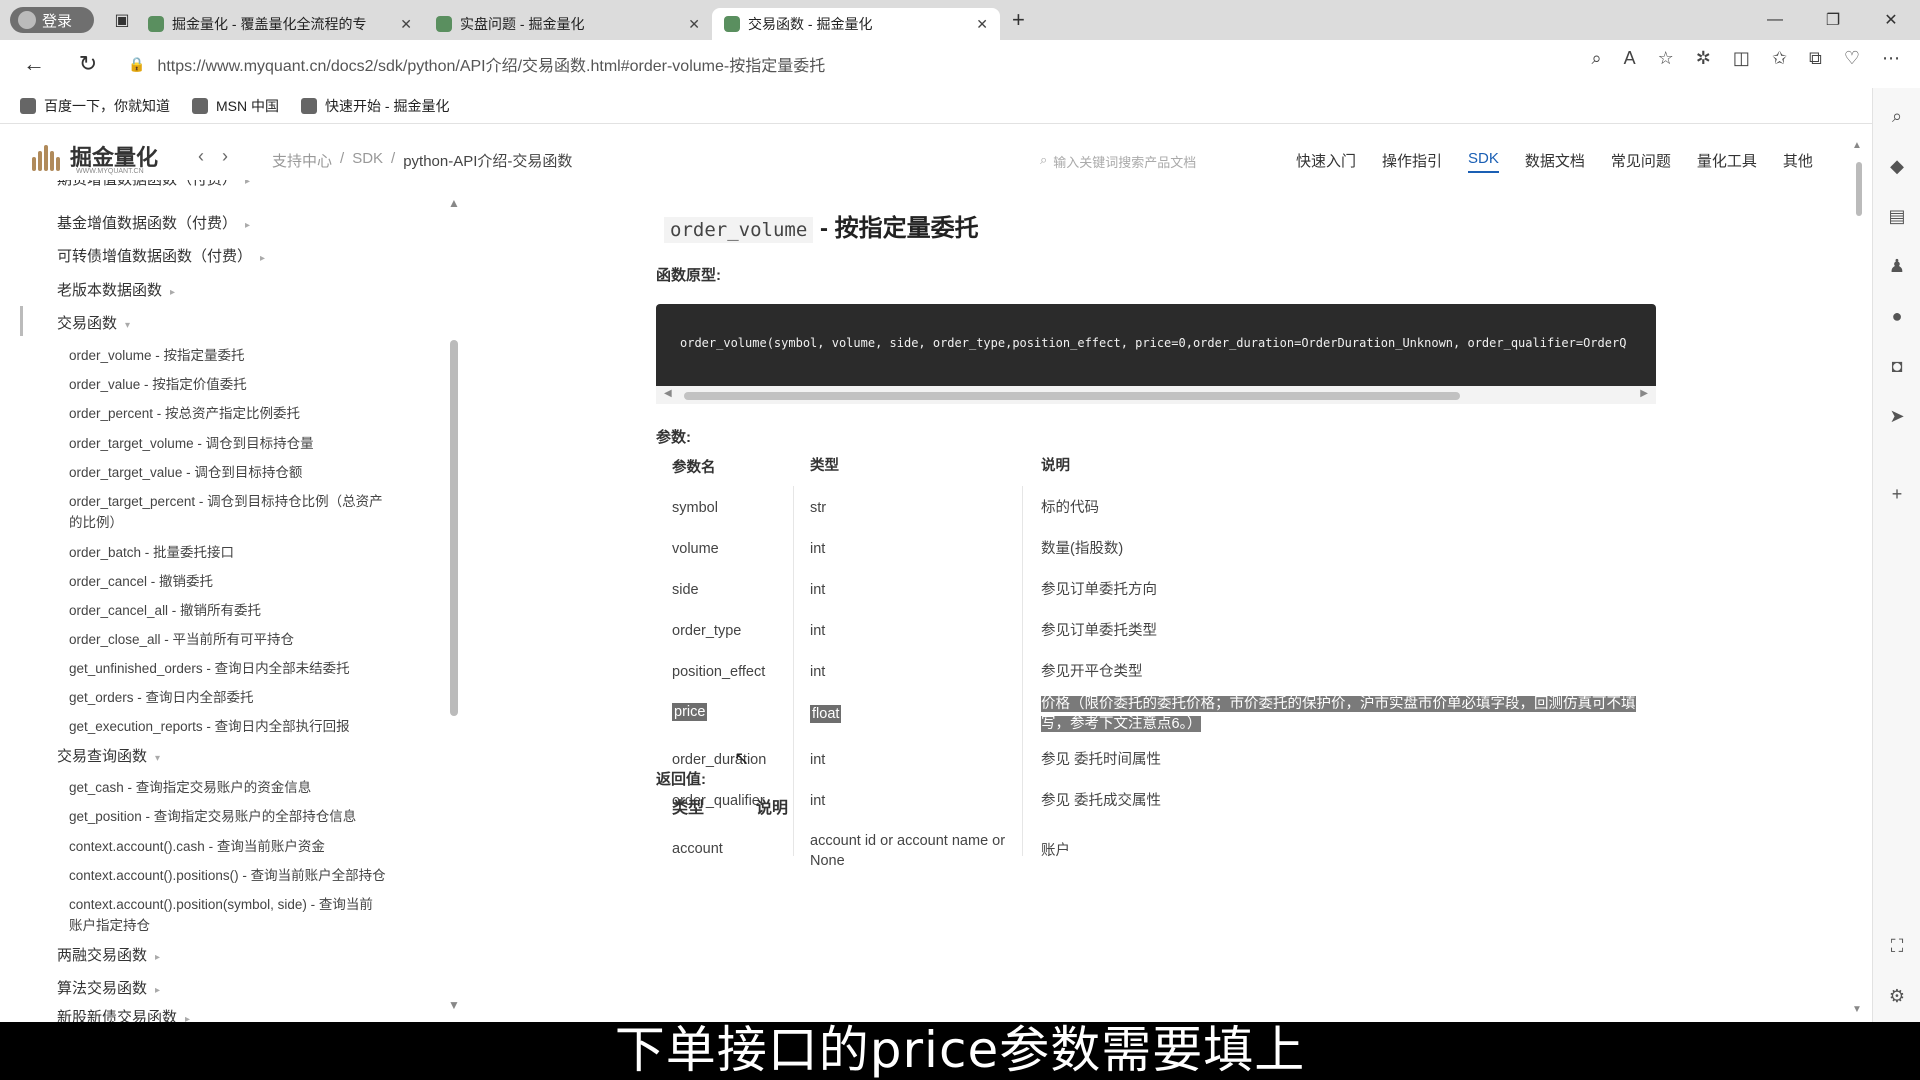 The image size is (1920, 1080). I want to click on nav-guide: 操作指引, so click(1412, 161).